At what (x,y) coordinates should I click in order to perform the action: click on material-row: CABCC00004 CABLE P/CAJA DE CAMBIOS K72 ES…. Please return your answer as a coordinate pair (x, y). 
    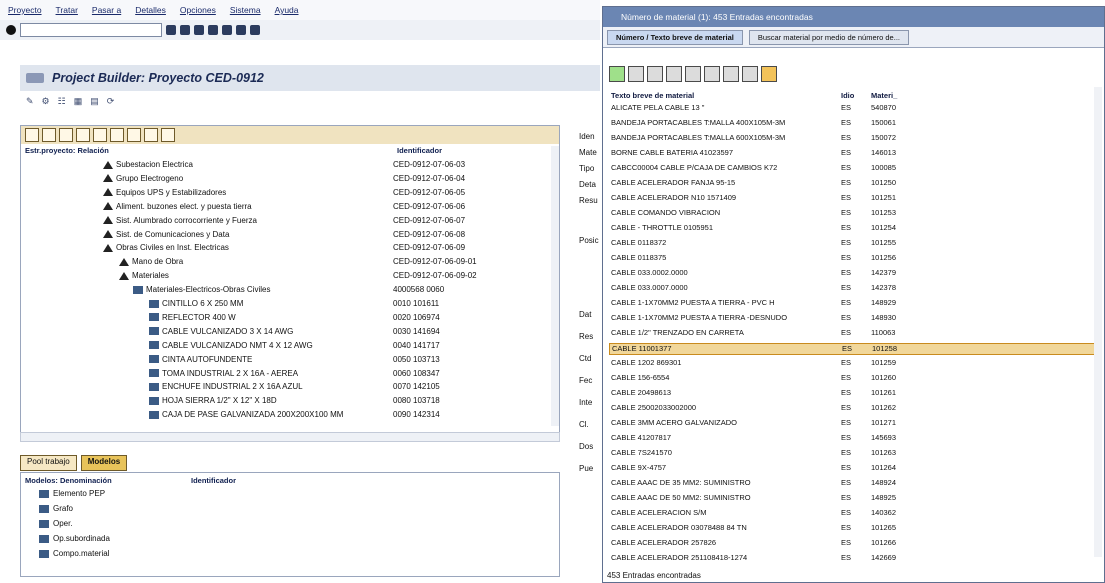
    Looking at the image, I should click on (854, 169).